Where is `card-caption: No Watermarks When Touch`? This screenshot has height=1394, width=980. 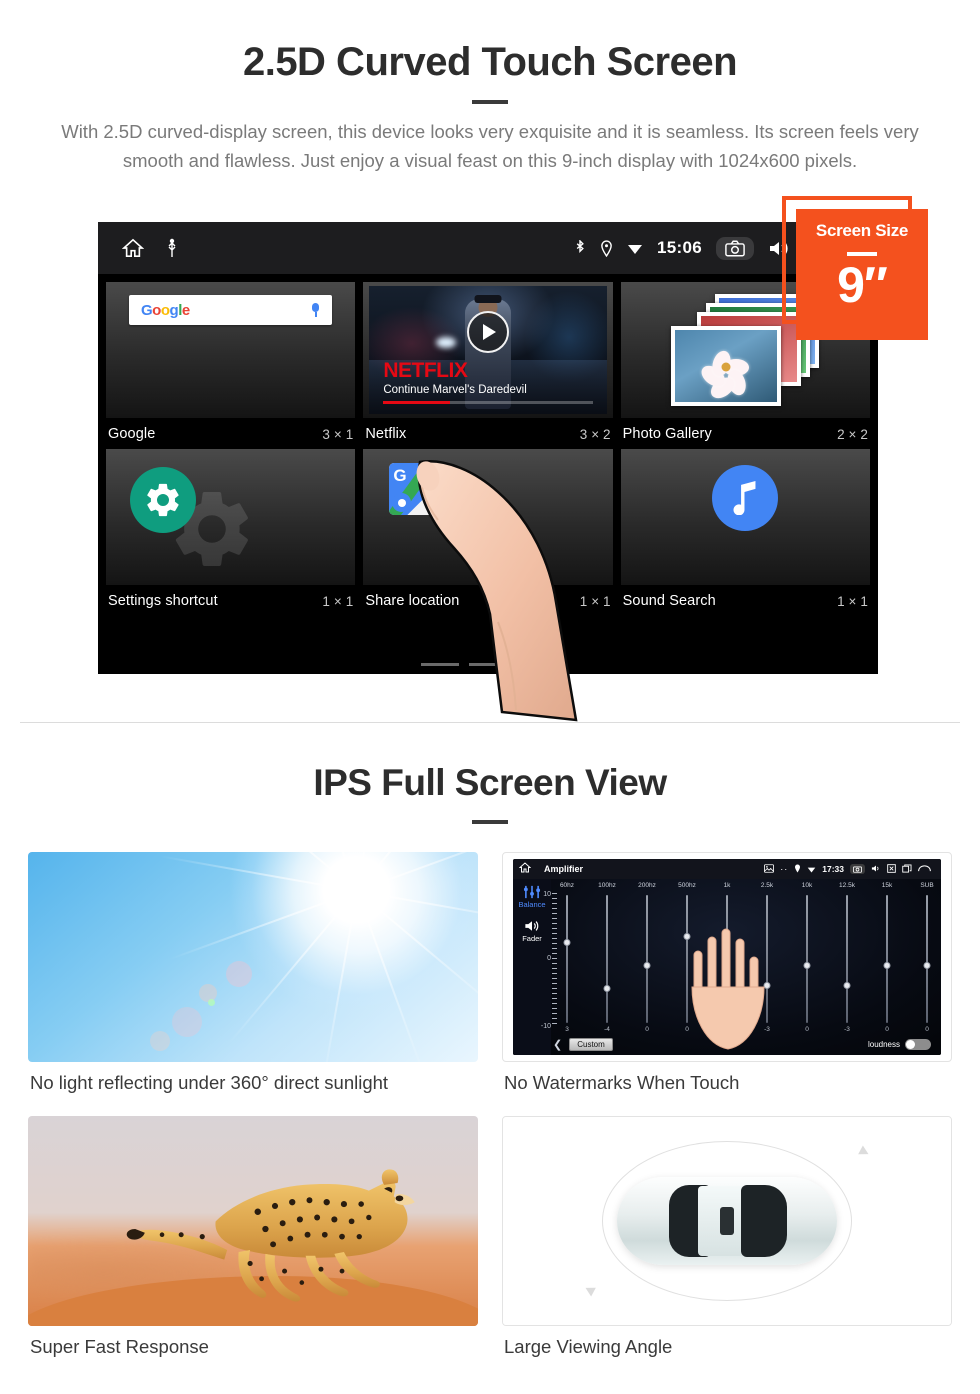
card-caption: No Watermarks When Touch is located at coordinates (622, 1082).